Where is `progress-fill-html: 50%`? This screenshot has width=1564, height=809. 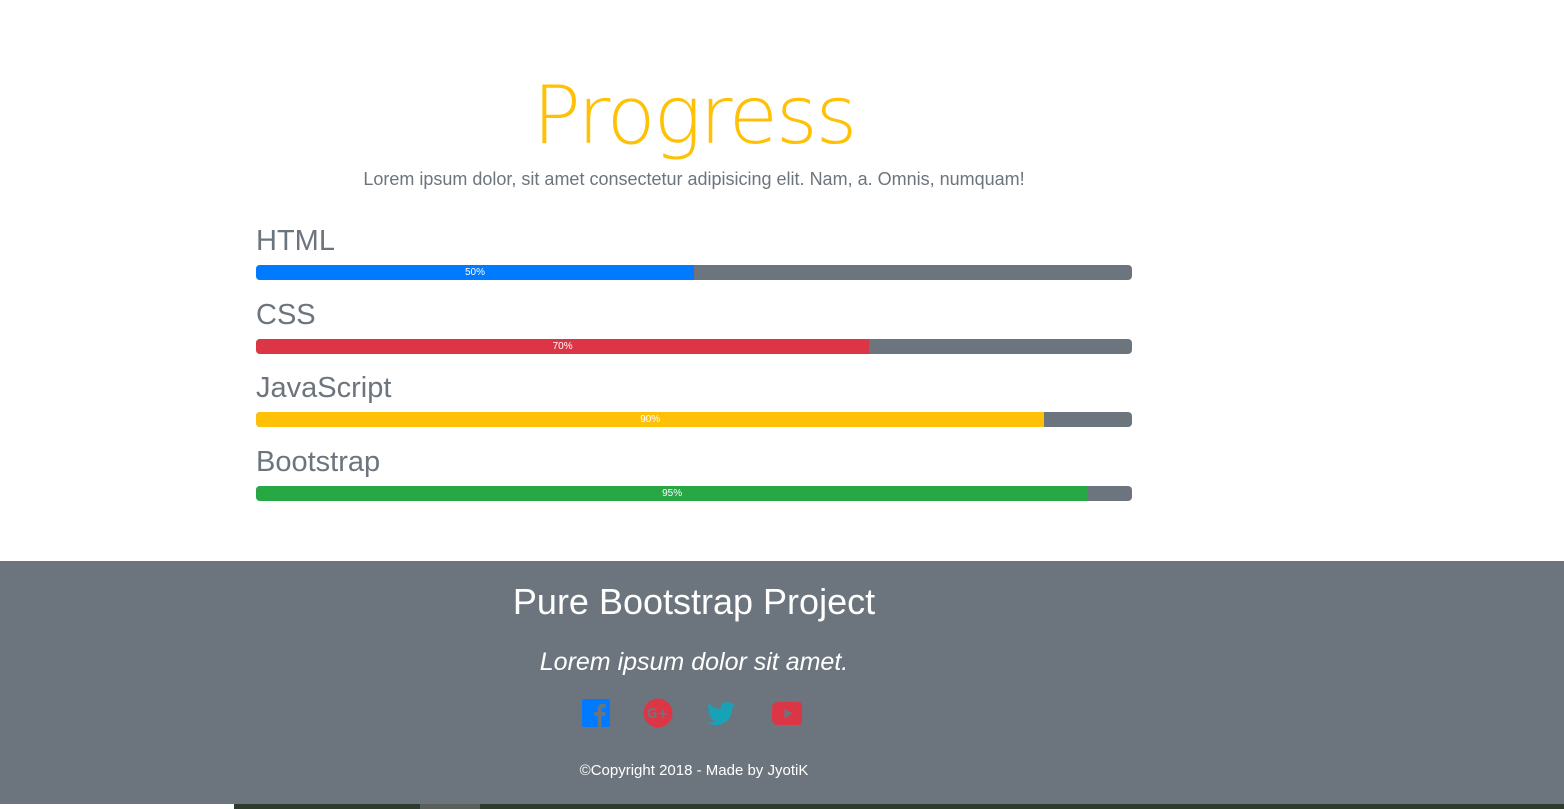 progress-fill-html: 50% is located at coordinates (475, 272).